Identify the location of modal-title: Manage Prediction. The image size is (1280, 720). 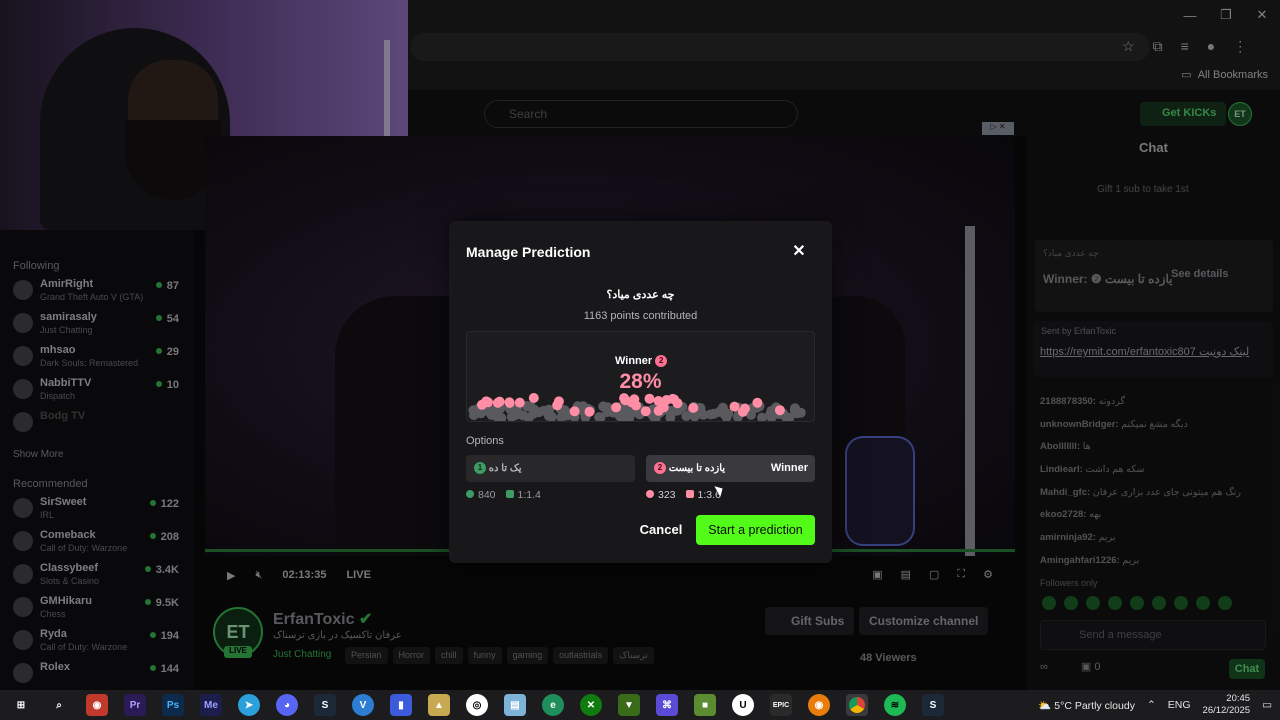
(528, 252).